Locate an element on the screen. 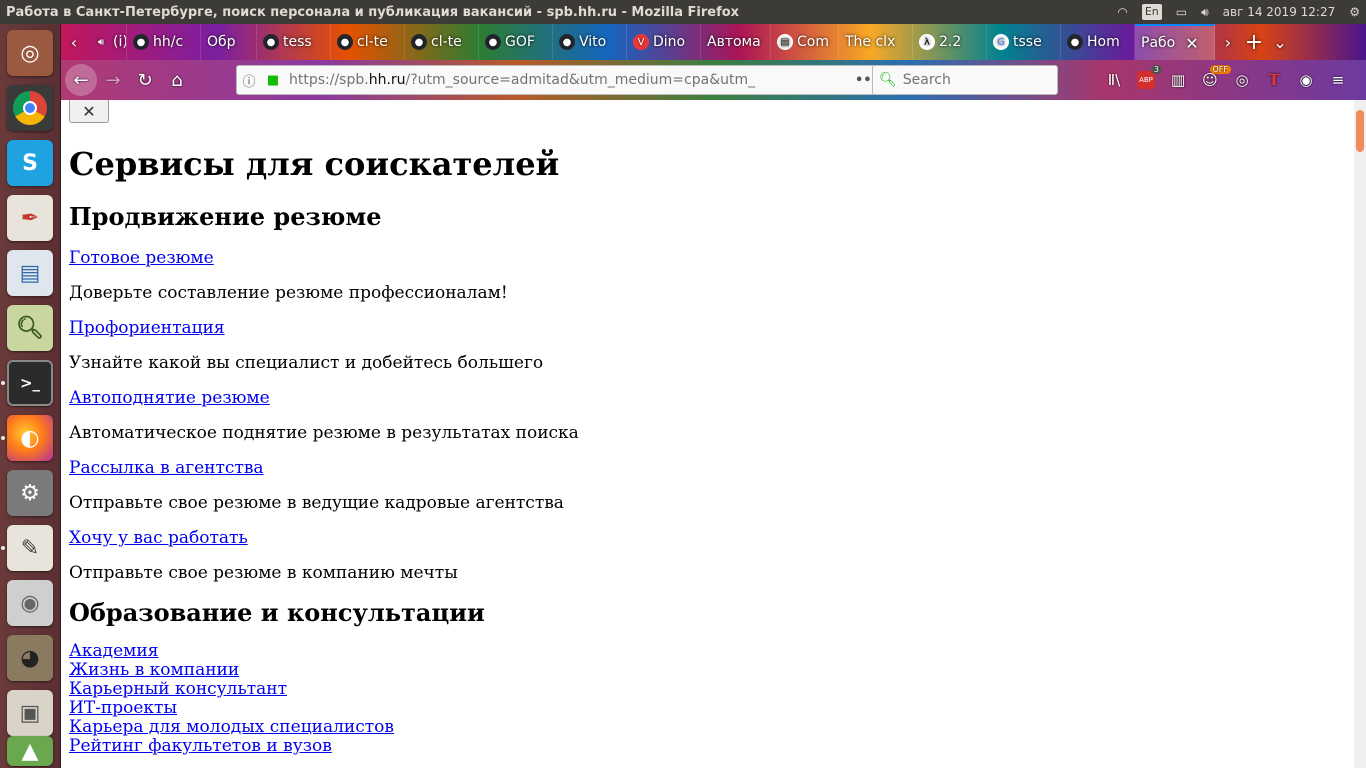 The height and width of the screenshot is (768, 1366). home-button: ⌂ is located at coordinates (177, 80).